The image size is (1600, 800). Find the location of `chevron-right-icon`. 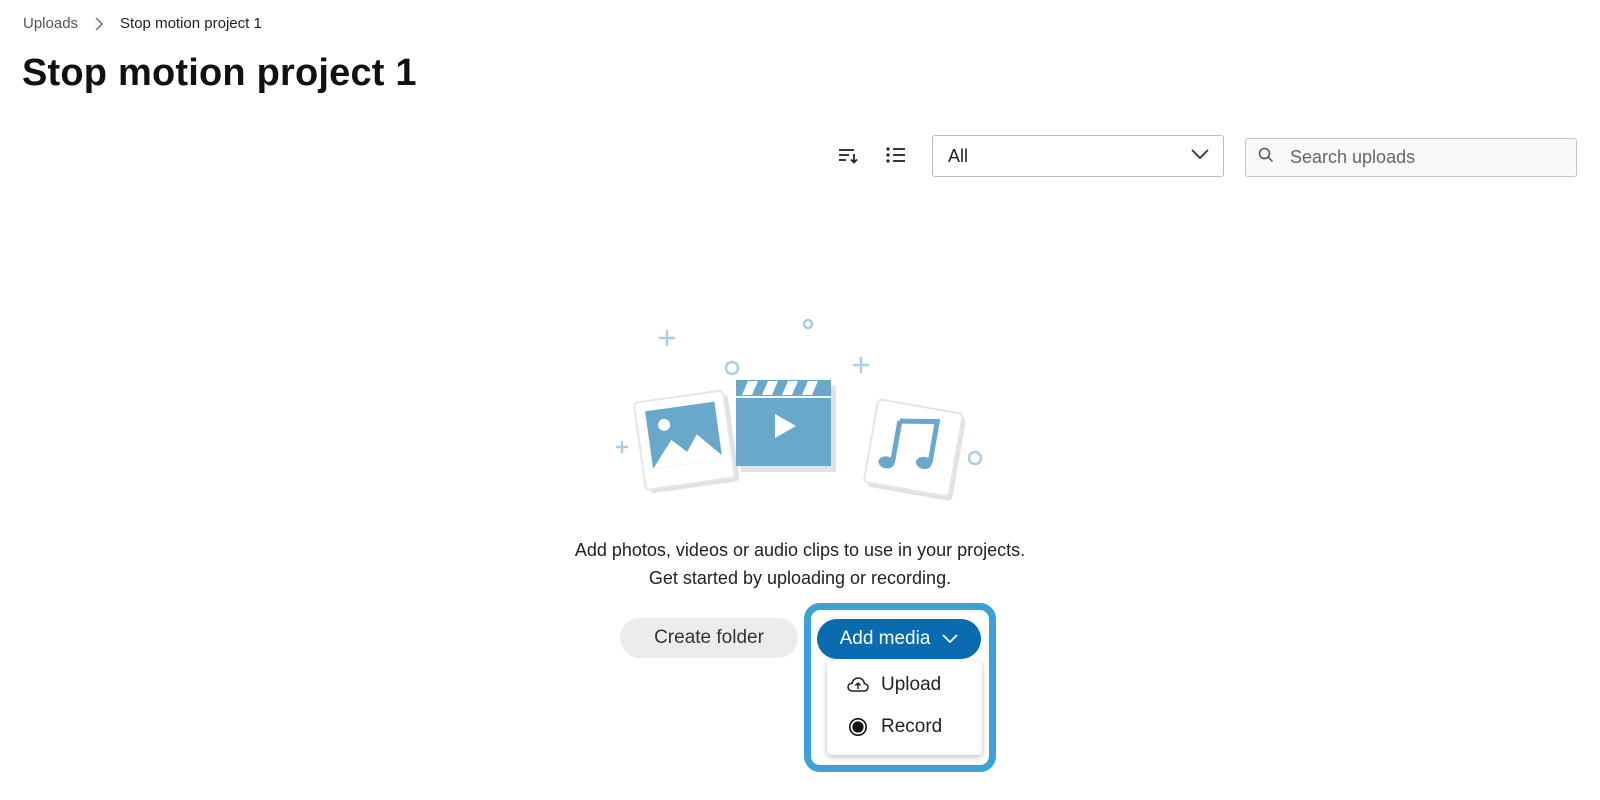

chevron-right-icon is located at coordinates (99, 24).